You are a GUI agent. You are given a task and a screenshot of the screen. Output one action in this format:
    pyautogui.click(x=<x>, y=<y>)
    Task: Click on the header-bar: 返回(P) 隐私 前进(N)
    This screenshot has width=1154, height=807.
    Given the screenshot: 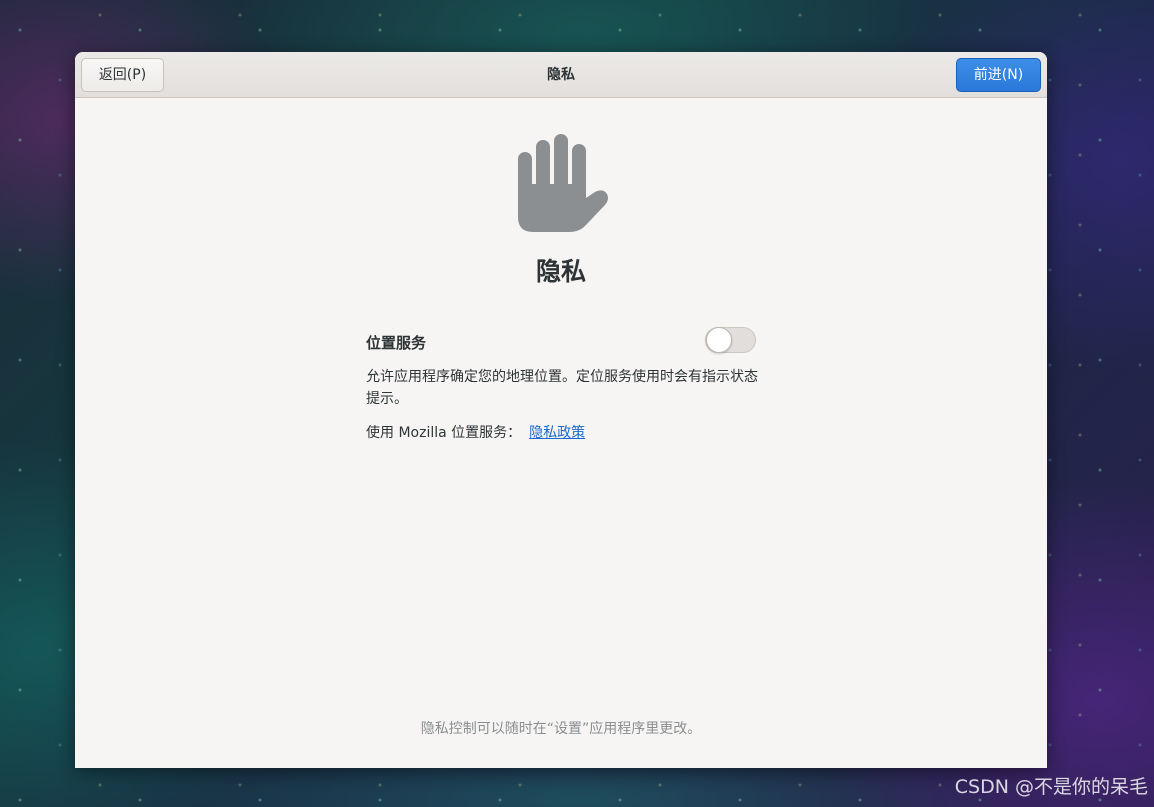 What is the action you would take?
    pyautogui.click(x=561, y=75)
    